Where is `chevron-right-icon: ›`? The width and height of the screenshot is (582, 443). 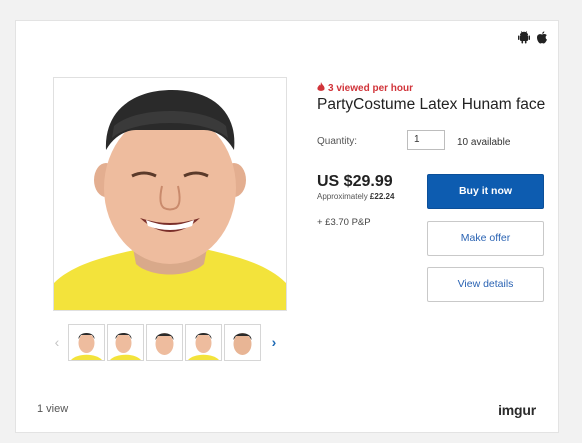 chevron-right-icon: › is located at coordinates (274, 342).